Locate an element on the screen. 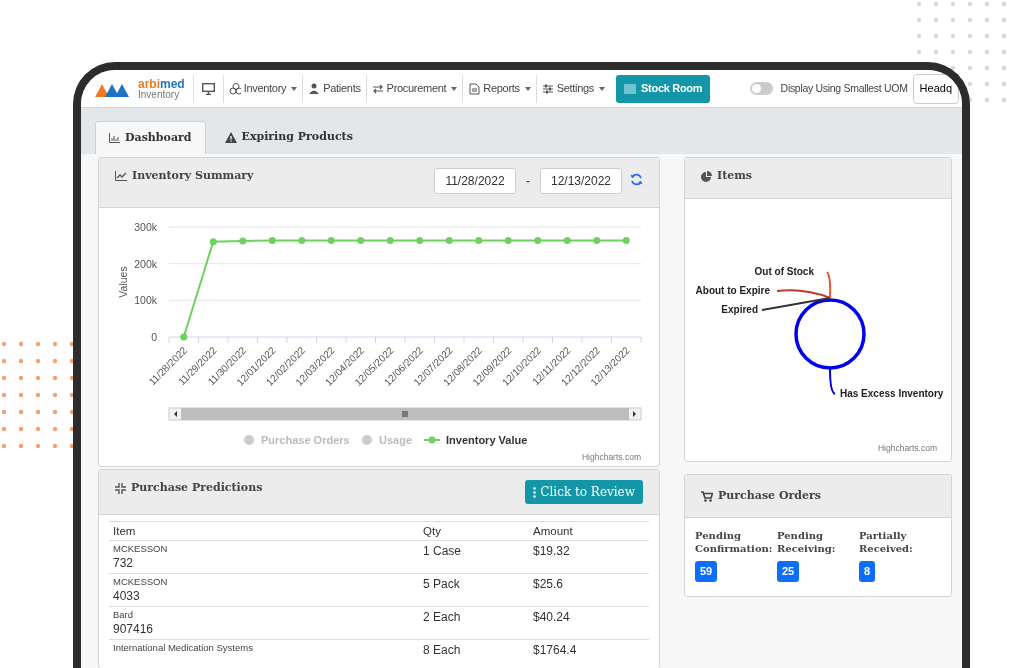 The height and width of the screenshot is (668, 1024). stat-label: Pending Confirmation: is located at coordinates (734, 542).